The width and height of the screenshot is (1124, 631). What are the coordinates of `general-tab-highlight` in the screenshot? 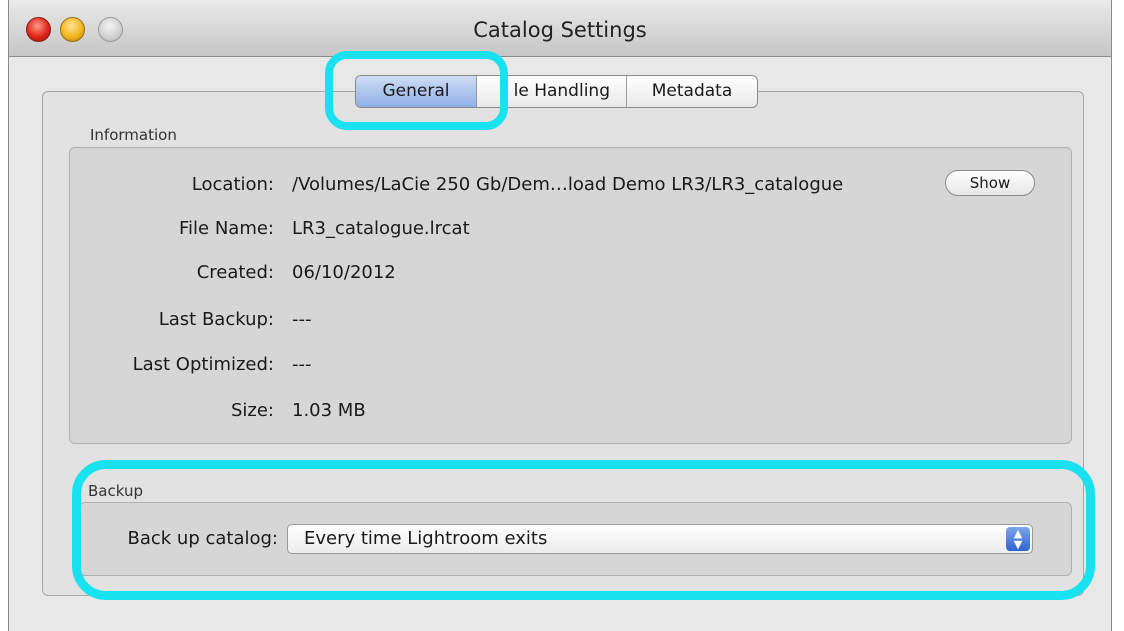 It's located at (416, 90).